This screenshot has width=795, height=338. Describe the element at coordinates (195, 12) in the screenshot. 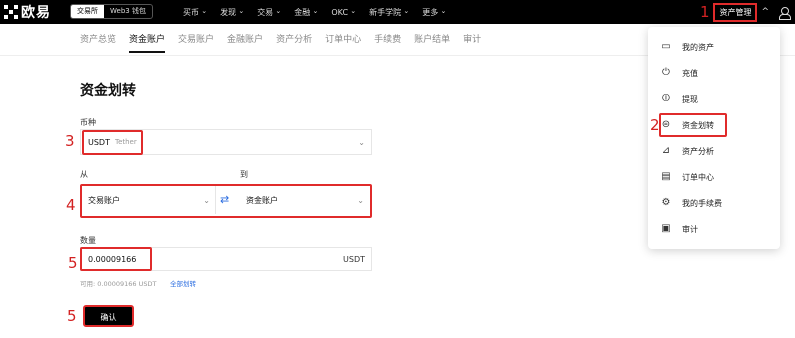

I see `nav-buy-crypto: 买币` at that location.